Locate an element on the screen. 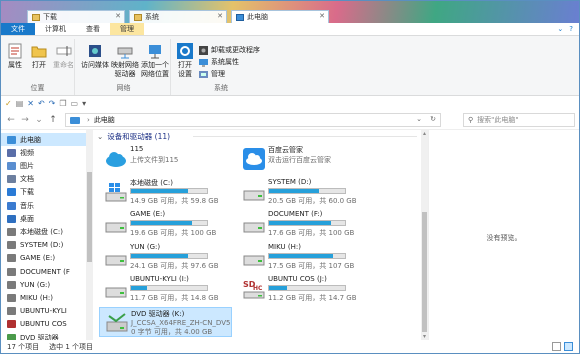 This screenshot has width=580, height=354. group-title: 设备和驱动器 (11) is located at coordinates (139, 136).